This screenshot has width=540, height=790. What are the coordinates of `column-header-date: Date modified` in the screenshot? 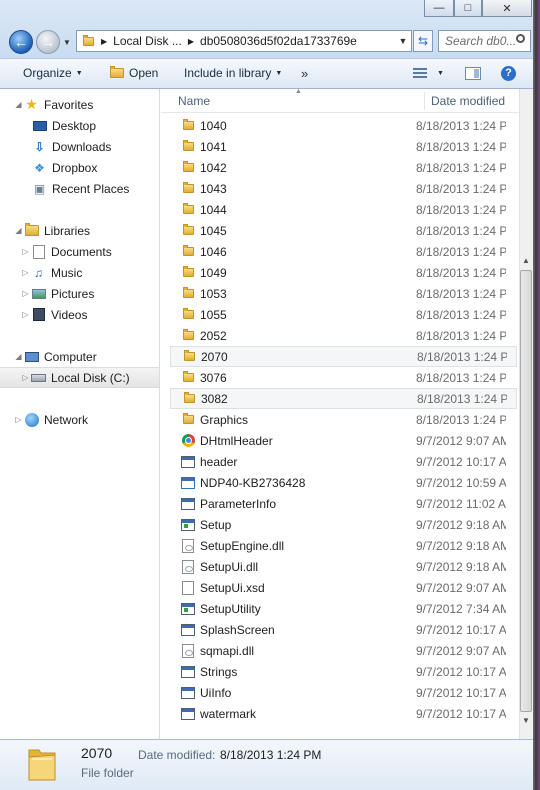 It's located at (475, 100).